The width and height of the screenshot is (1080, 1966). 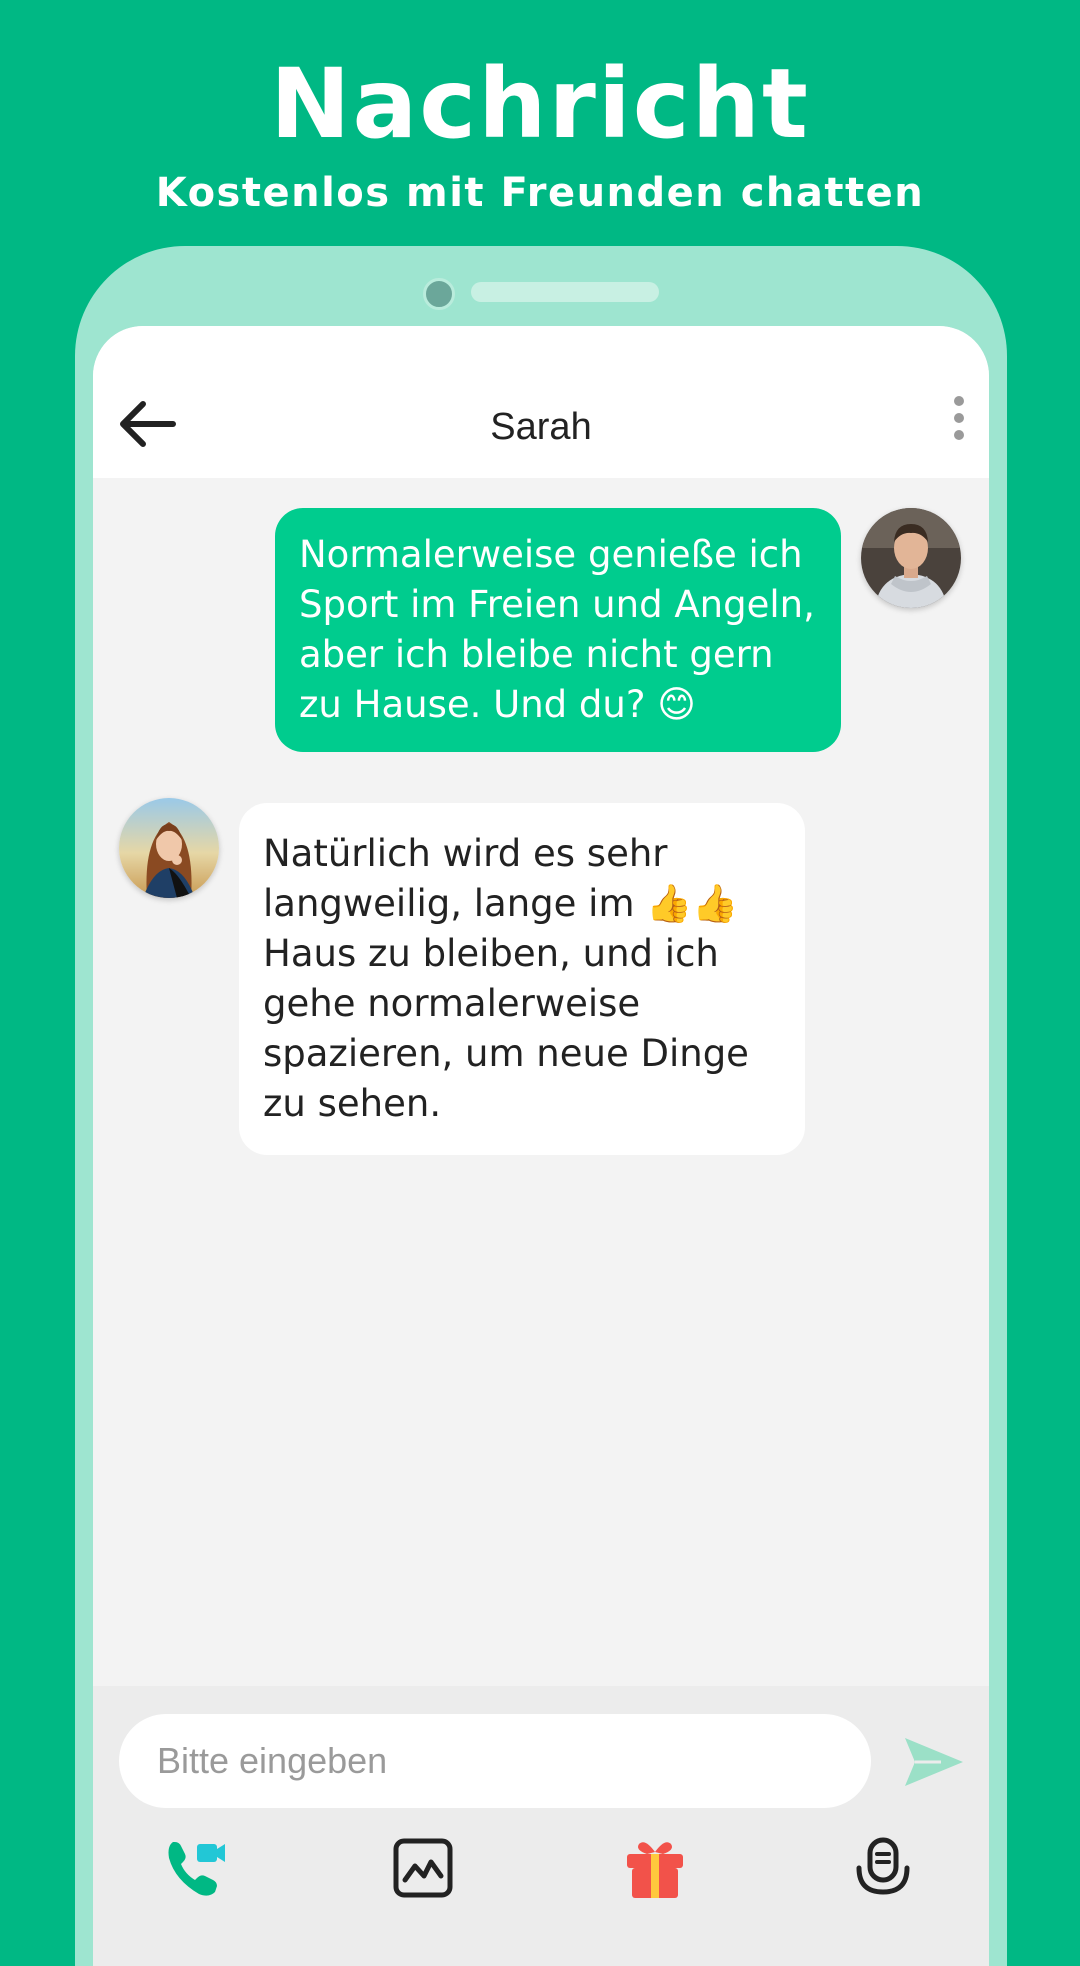 I want to click on composer-area, so click(x=541, y=1826).